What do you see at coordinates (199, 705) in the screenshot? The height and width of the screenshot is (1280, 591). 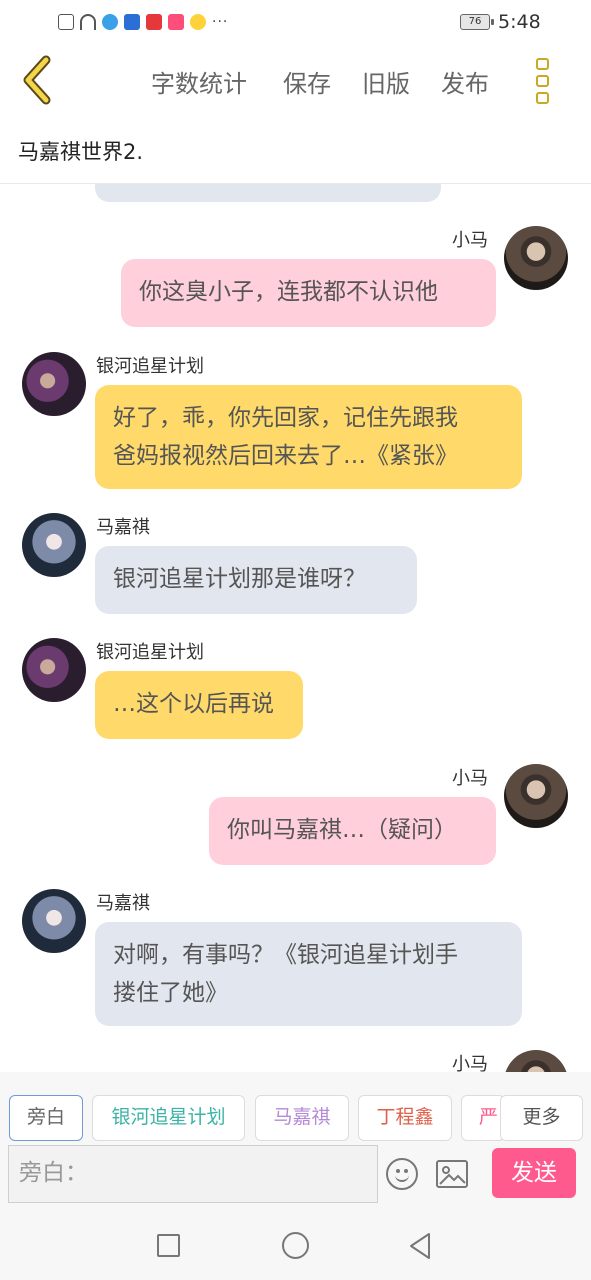 I see `message-bubble: …这个以后再说` at bounding box center [199, 705].